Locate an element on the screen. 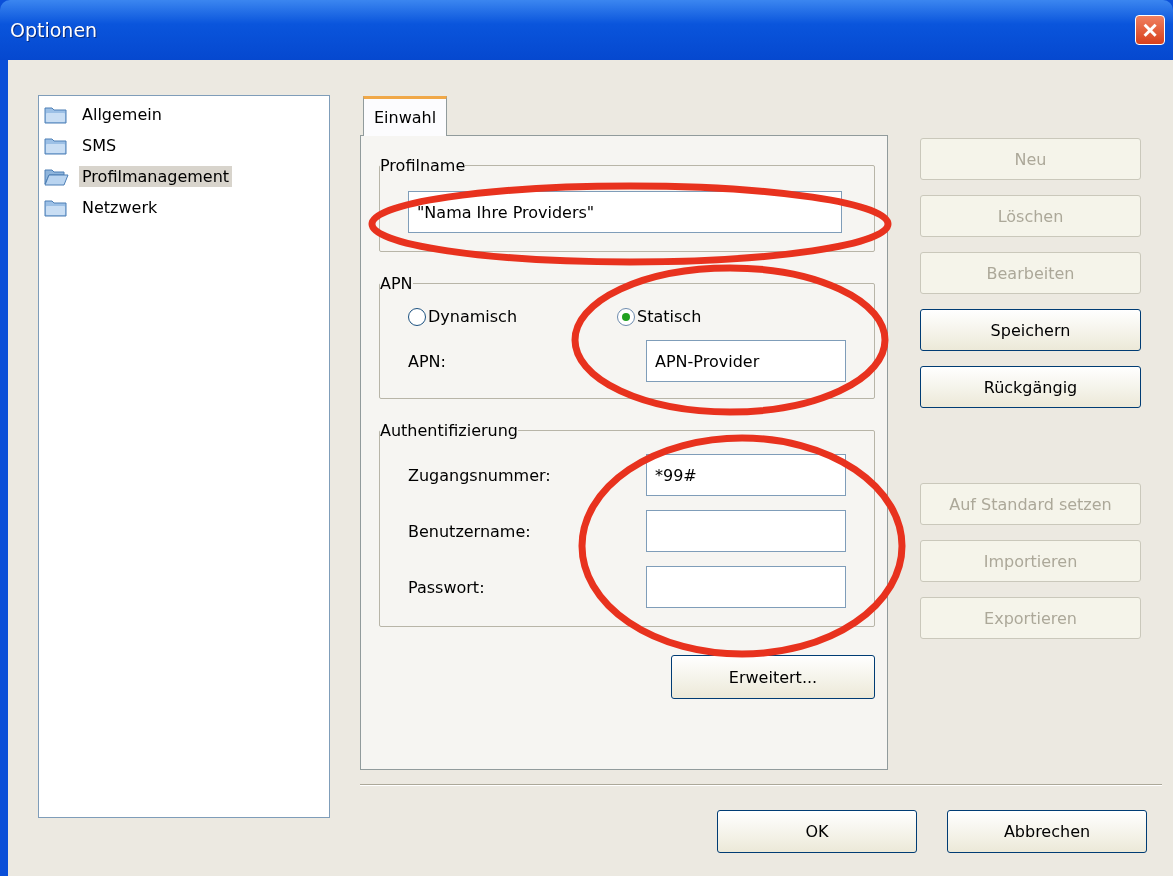 Image resolution: width=1173 pixels, height=876 pixels. dialog-button: Abbrechen is located at coordinates (1047, 831).